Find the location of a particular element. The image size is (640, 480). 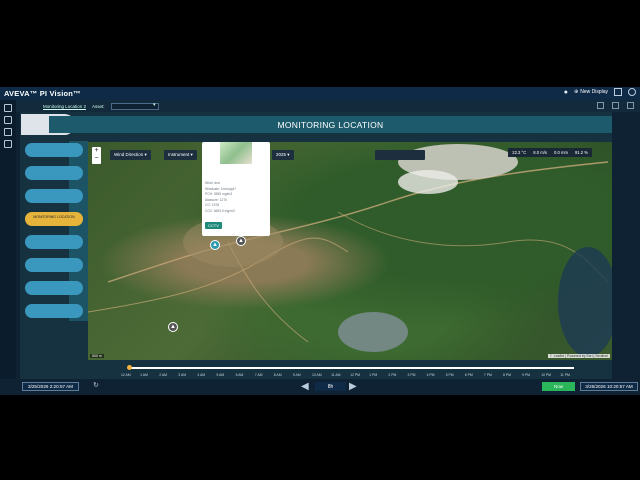

library-icon is located at coordinates (8, 132).